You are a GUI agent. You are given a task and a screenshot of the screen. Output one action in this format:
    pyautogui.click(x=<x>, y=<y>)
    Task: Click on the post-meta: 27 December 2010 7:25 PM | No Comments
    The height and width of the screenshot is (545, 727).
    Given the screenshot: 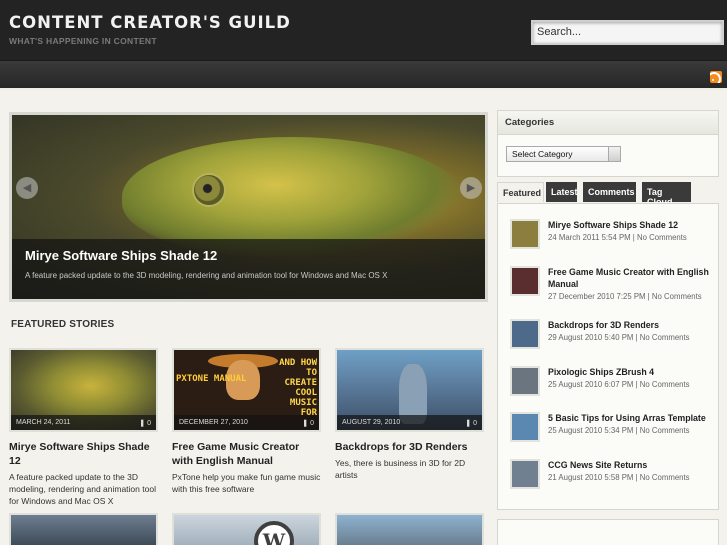 What is the action you would take?
    pyautogui.click(x=625, y=296)
    